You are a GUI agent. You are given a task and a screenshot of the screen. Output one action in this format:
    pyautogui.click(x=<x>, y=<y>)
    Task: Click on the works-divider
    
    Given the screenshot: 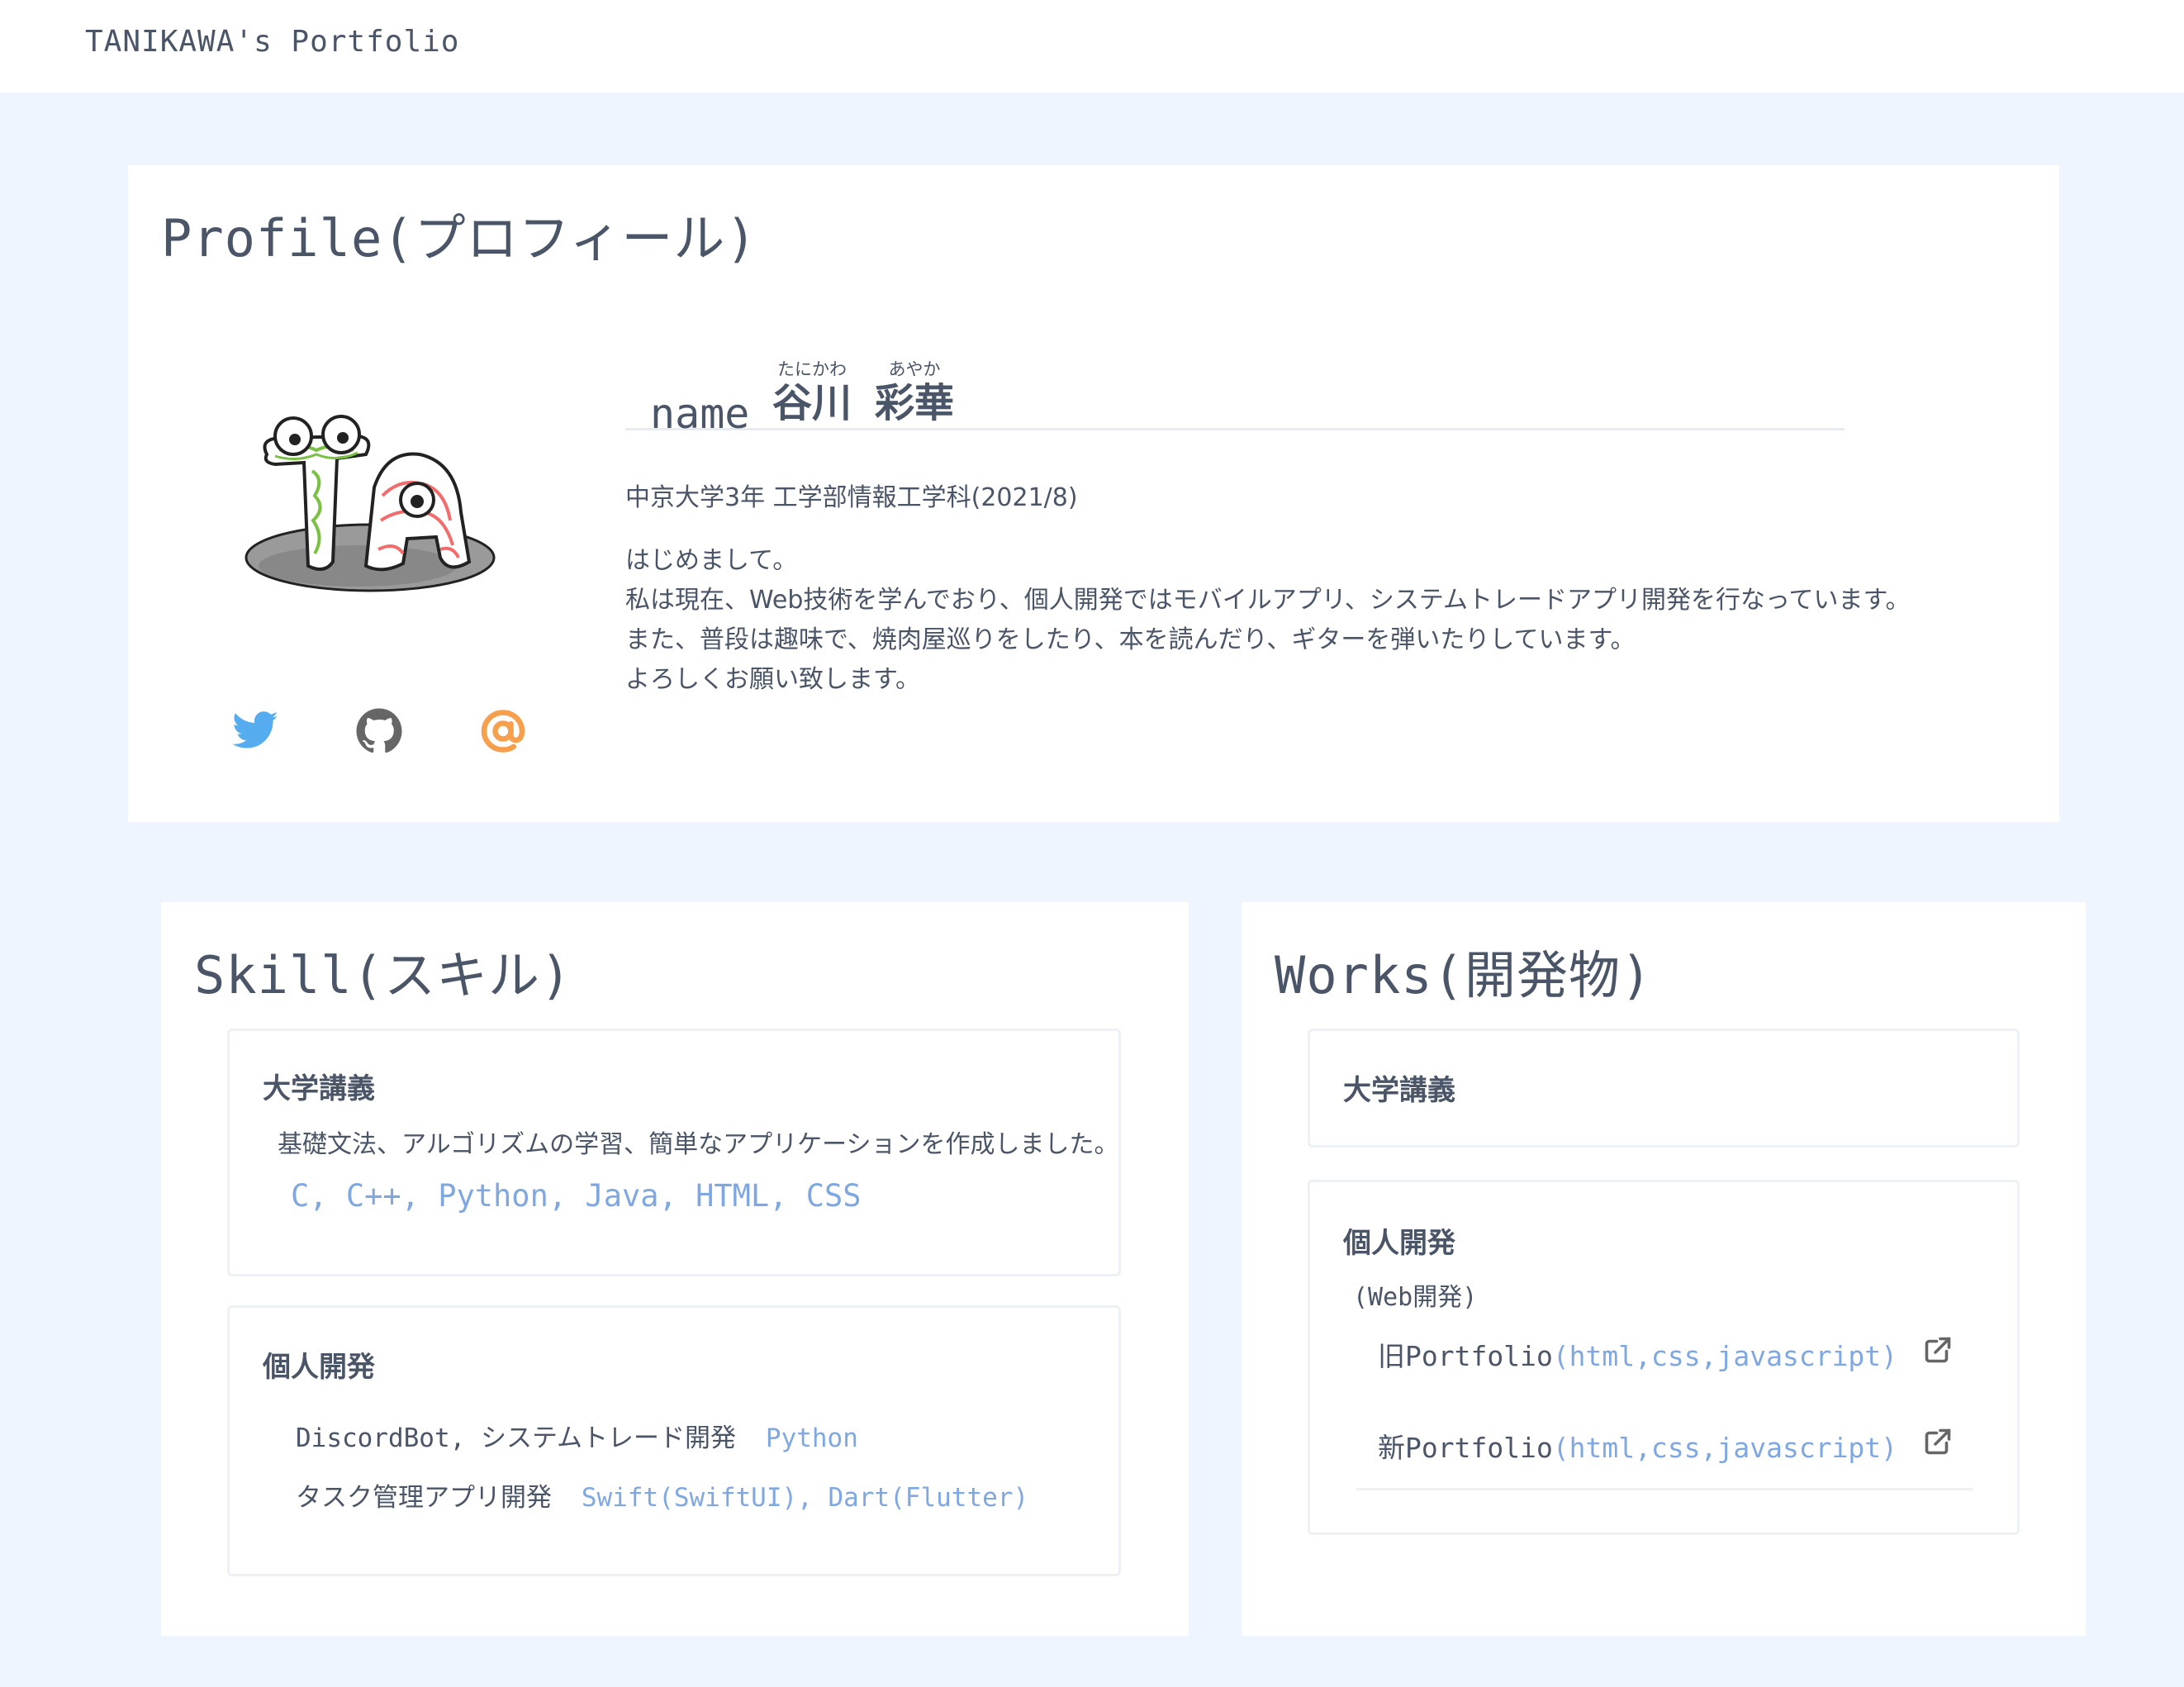 What is the action you would take?
    pyautogui.click(x=1664, y=1489)
    